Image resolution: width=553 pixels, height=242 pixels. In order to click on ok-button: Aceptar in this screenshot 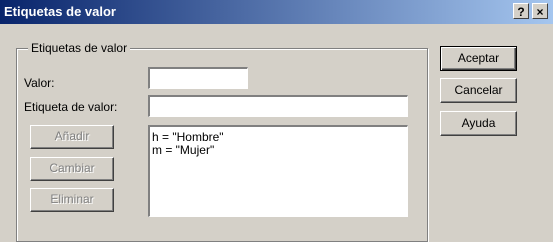, I will do `click(478, 58)`.